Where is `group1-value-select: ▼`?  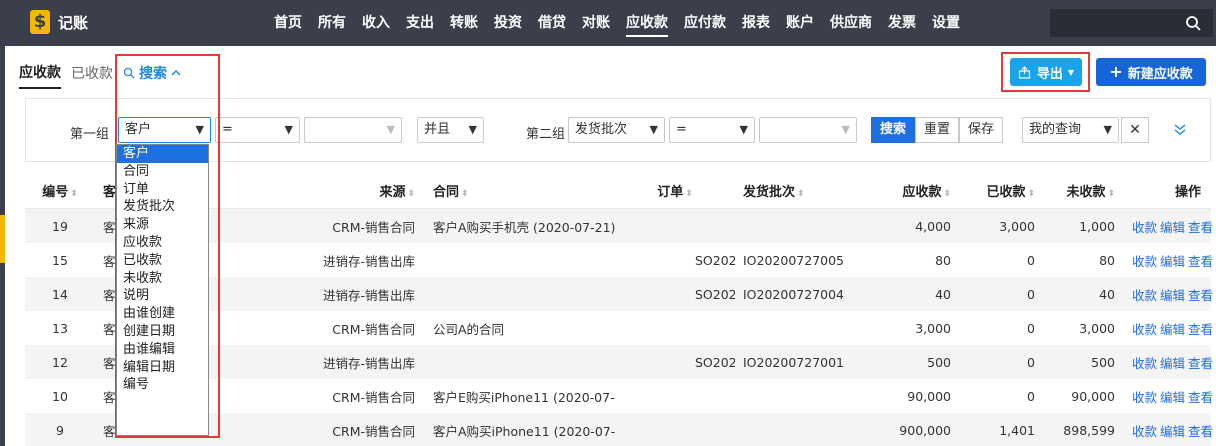
group1-value-select: ▼ is located at coordinates (353, 130).